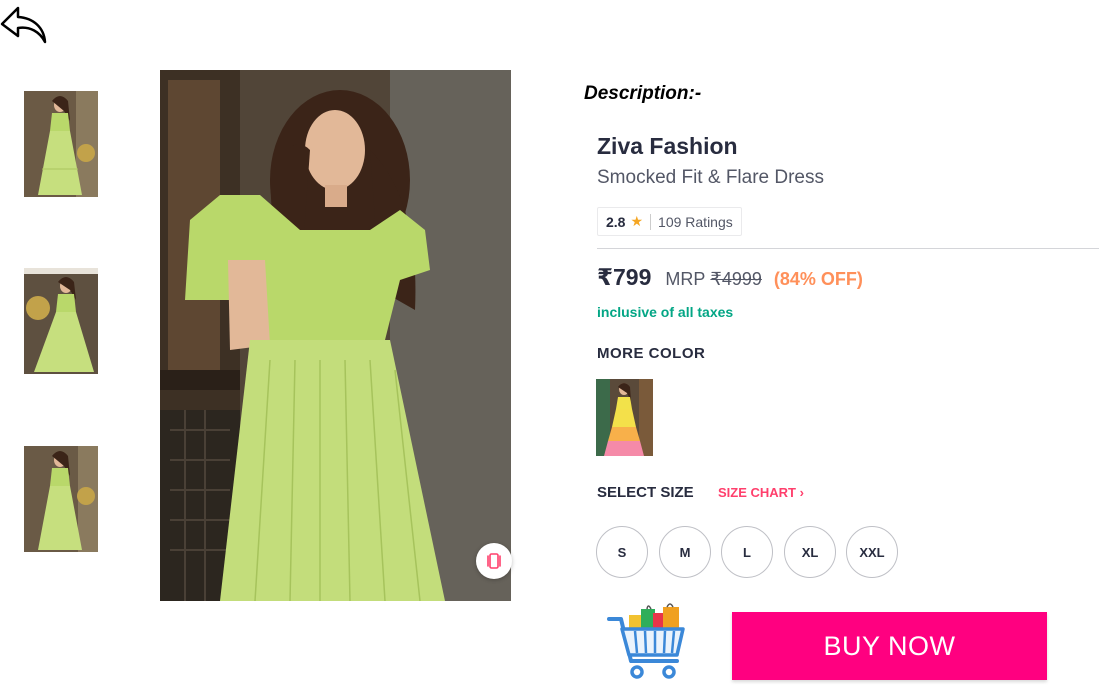 The image size is (1099, 700). I want to click on similar-products-button, so click(494, 561).